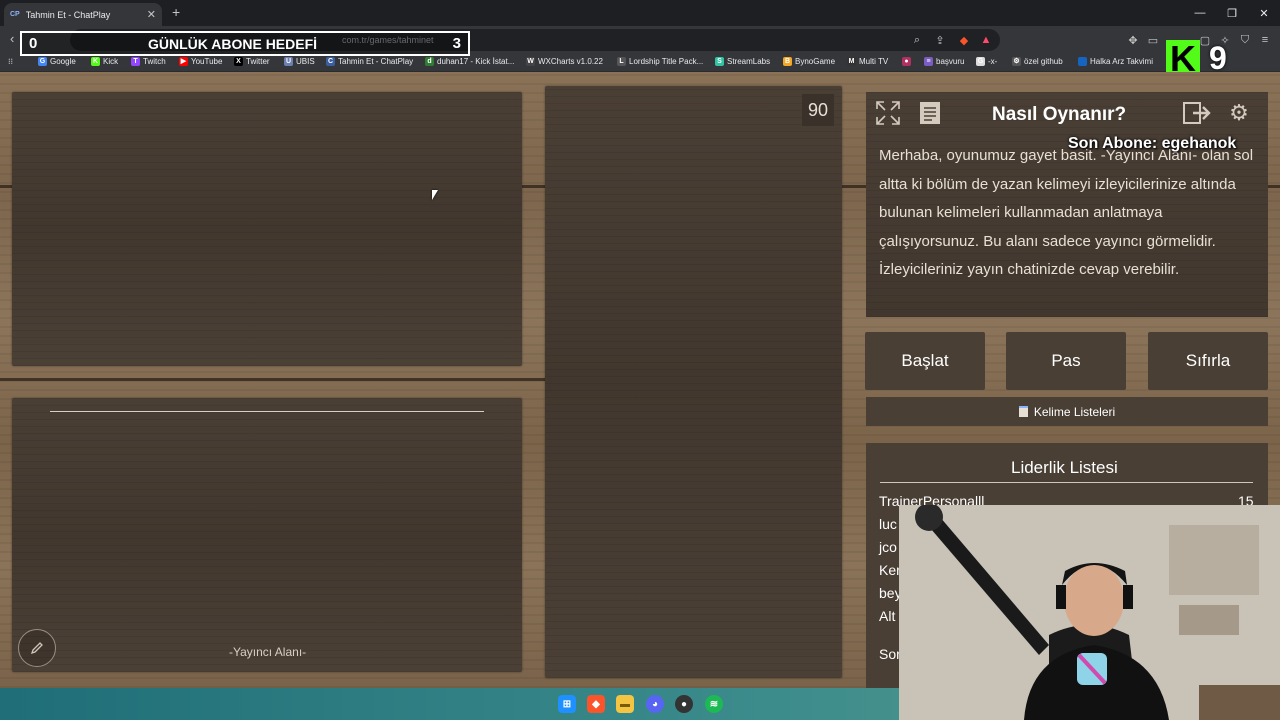 The image size is (1280, 720). Describe the element at coordinates (851, 61) in the screenshot. I see `bookmark-favicon-icon: M` at that location.